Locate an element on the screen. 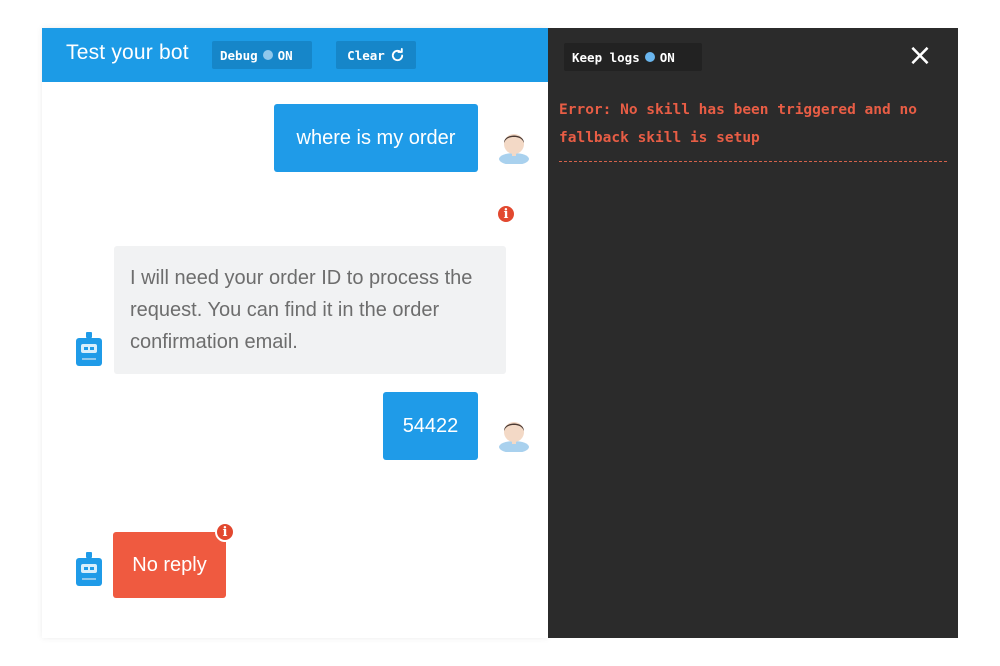 This screenshot has height=666, width=1000. debug-label: Debug is located at coordinates (239, 55).